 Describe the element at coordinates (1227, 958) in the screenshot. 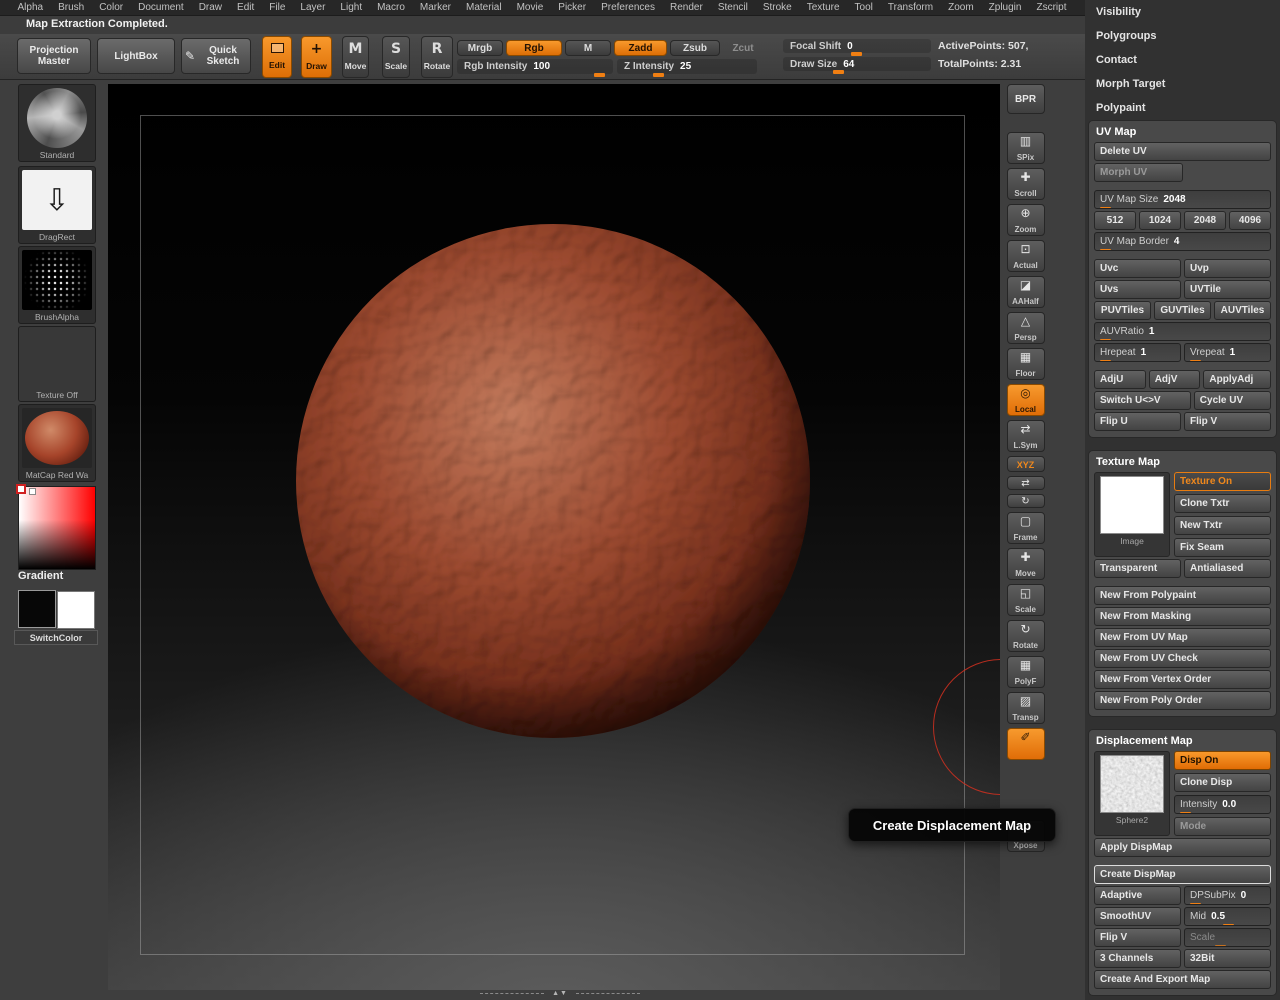

I see `bit-depth-button: 32Bit` at that location.